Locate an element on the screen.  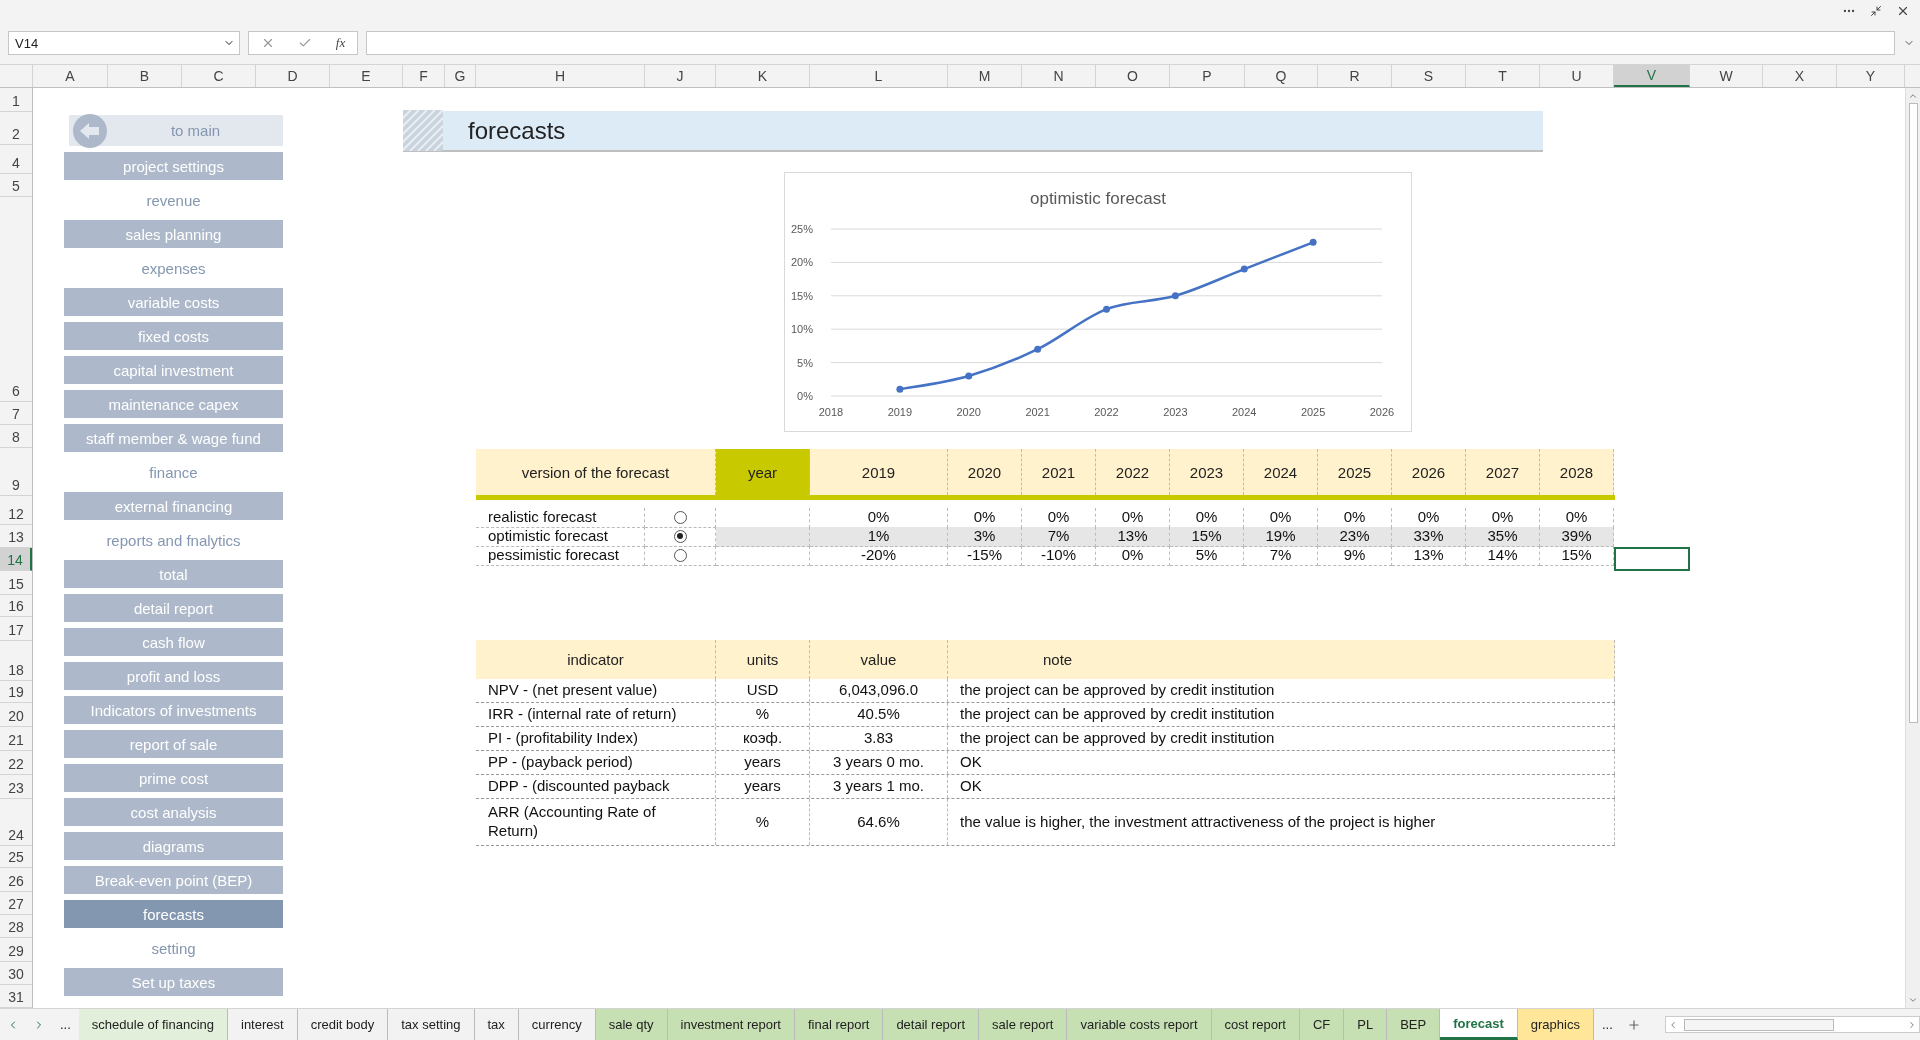
sheet-tab: sale qty is located at coordinates (631, 1024).